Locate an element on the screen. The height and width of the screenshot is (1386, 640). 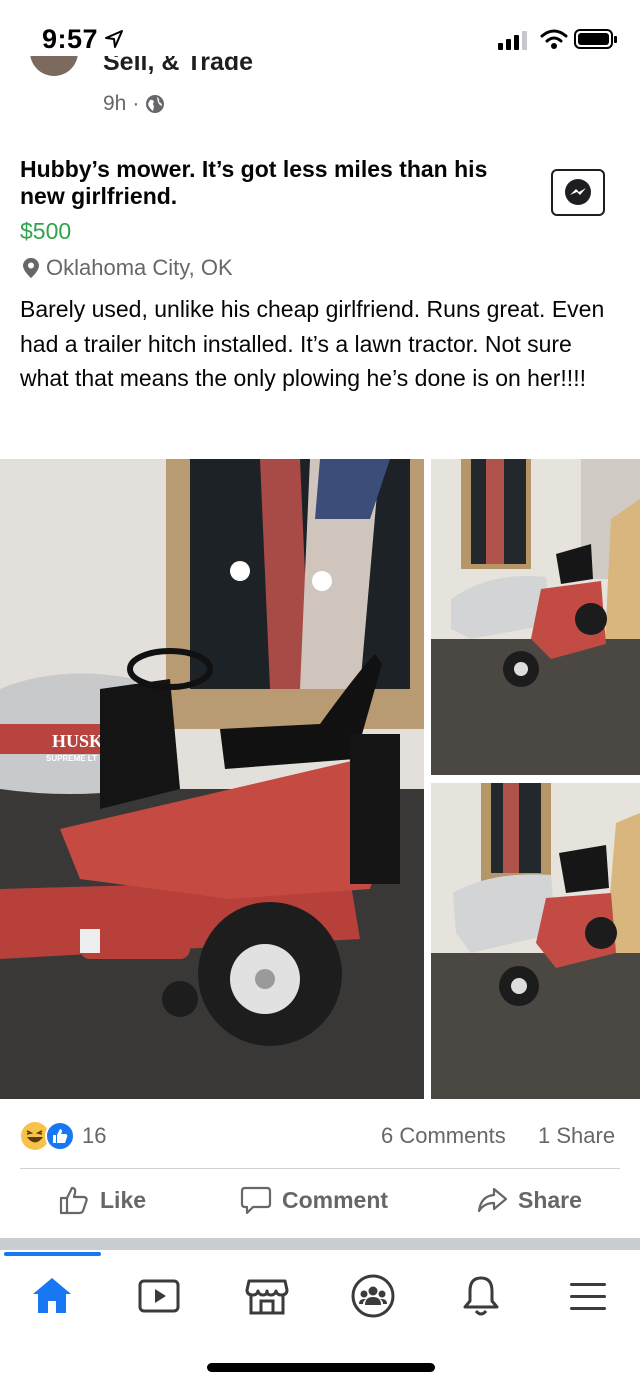
nav-watch is located at coordinates (159, 1296).